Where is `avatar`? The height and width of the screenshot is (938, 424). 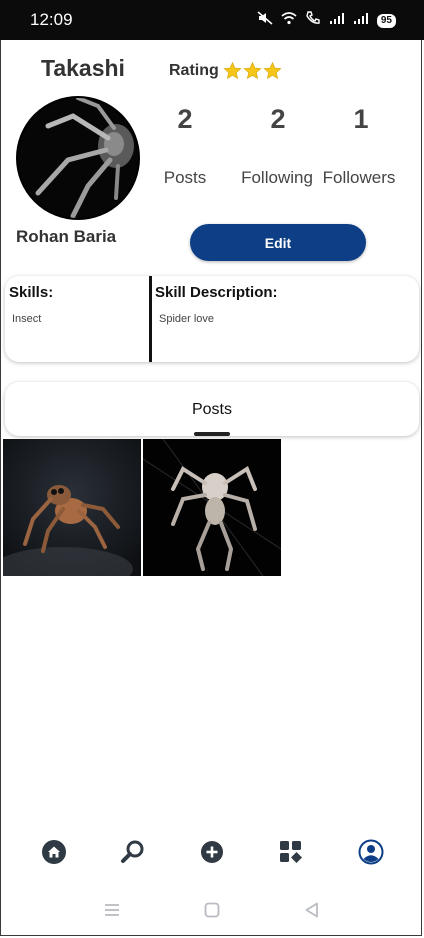
avatar is located at coordinates (78, 158).